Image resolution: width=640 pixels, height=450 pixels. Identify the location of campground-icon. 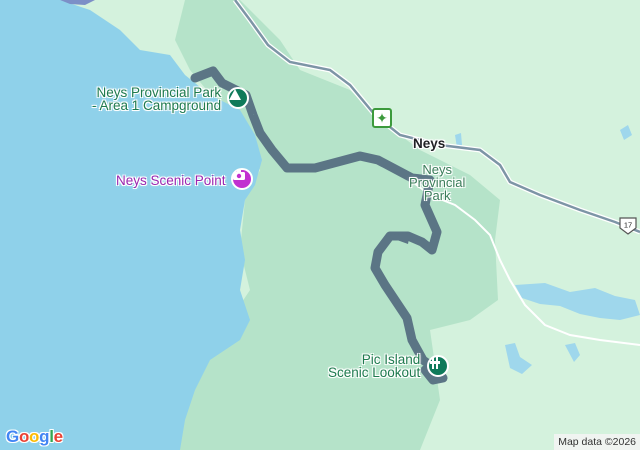
(235, 94).